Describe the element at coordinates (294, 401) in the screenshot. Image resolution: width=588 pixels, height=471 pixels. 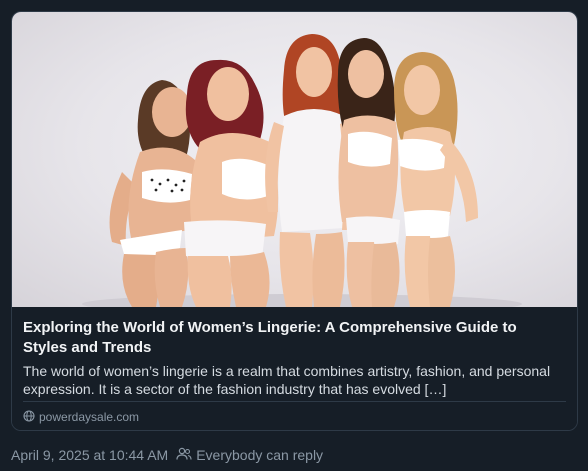
I see `card-divider` at that location.